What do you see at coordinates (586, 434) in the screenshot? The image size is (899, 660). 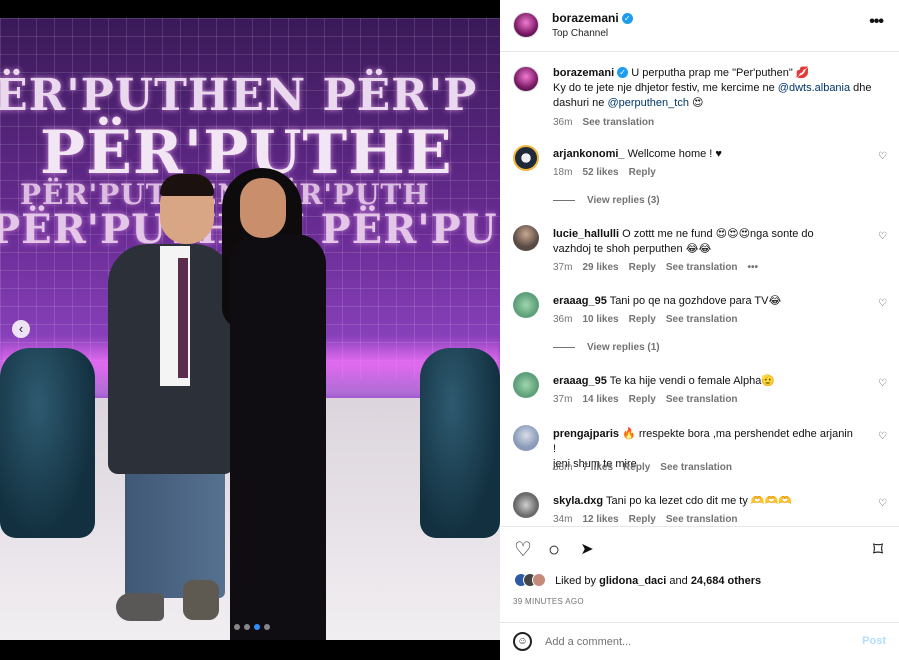 I see `comment-username: prengajparis` at bounding box center [586, 434].